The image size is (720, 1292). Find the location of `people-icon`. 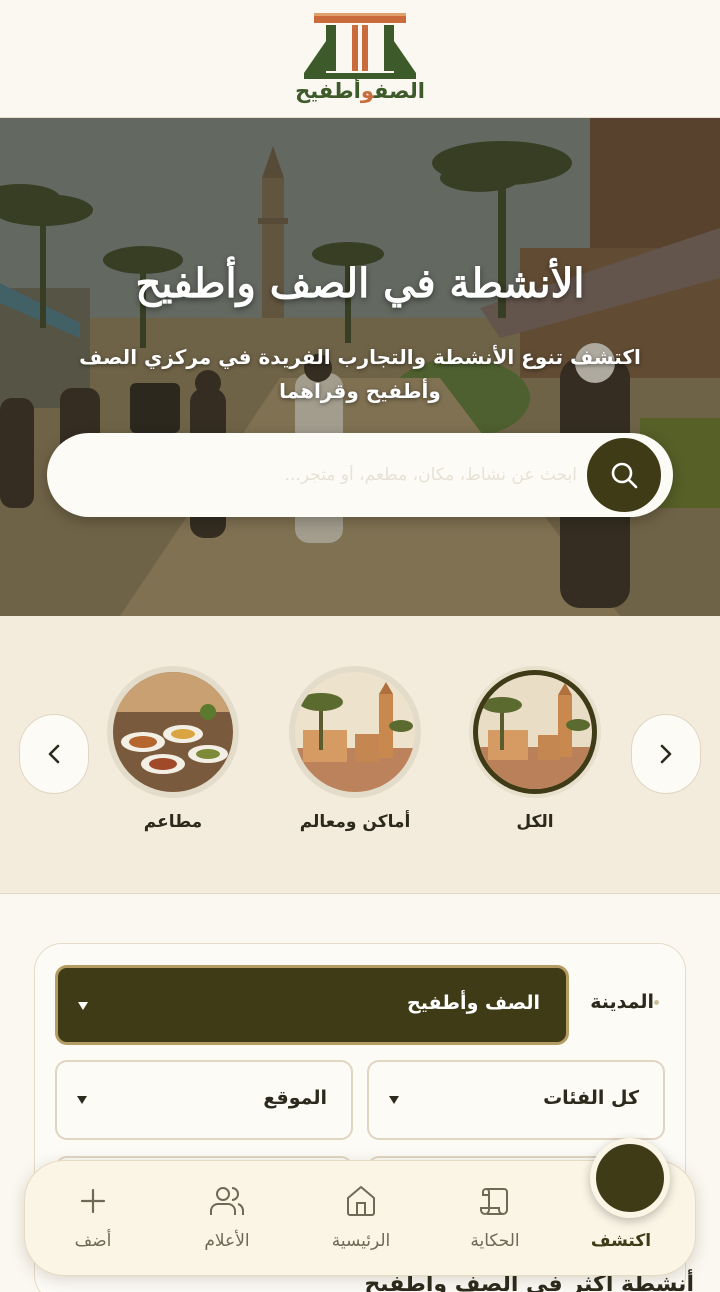

people-icon is located at coordinates (227, 1201).